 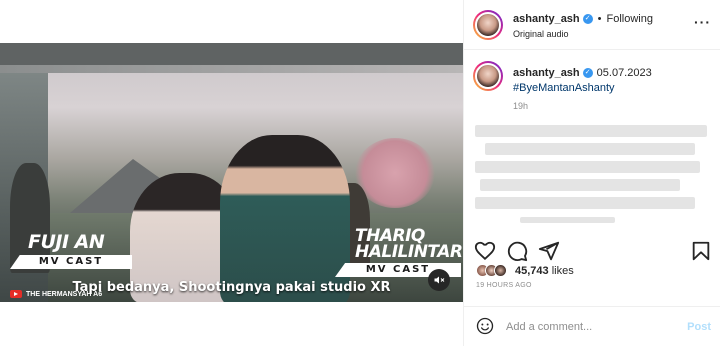 I want to click on cast-tag-left: FUJI AN MV CAST, so click(x=71, y=251).